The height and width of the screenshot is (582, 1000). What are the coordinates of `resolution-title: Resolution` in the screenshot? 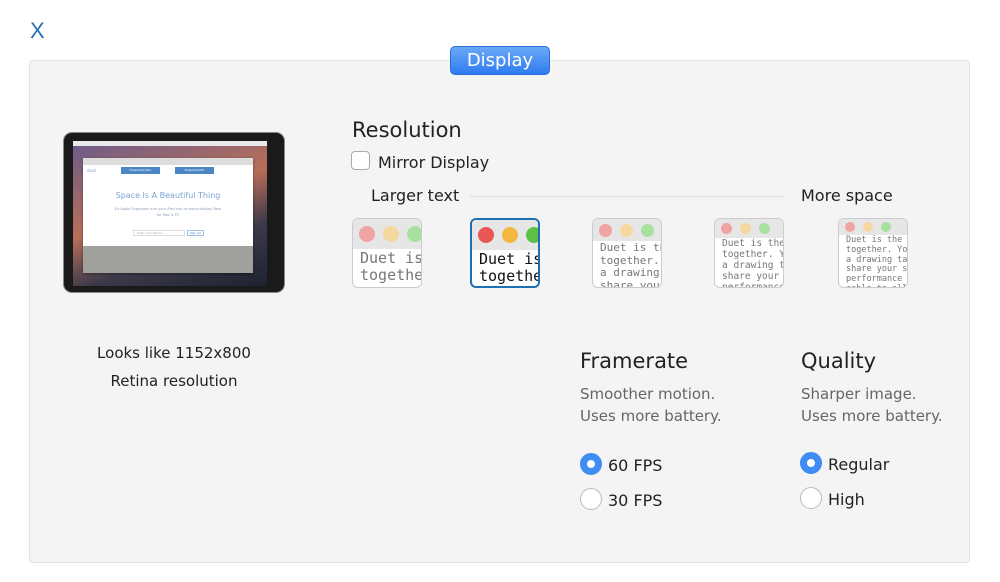 It's located at (407, 130).